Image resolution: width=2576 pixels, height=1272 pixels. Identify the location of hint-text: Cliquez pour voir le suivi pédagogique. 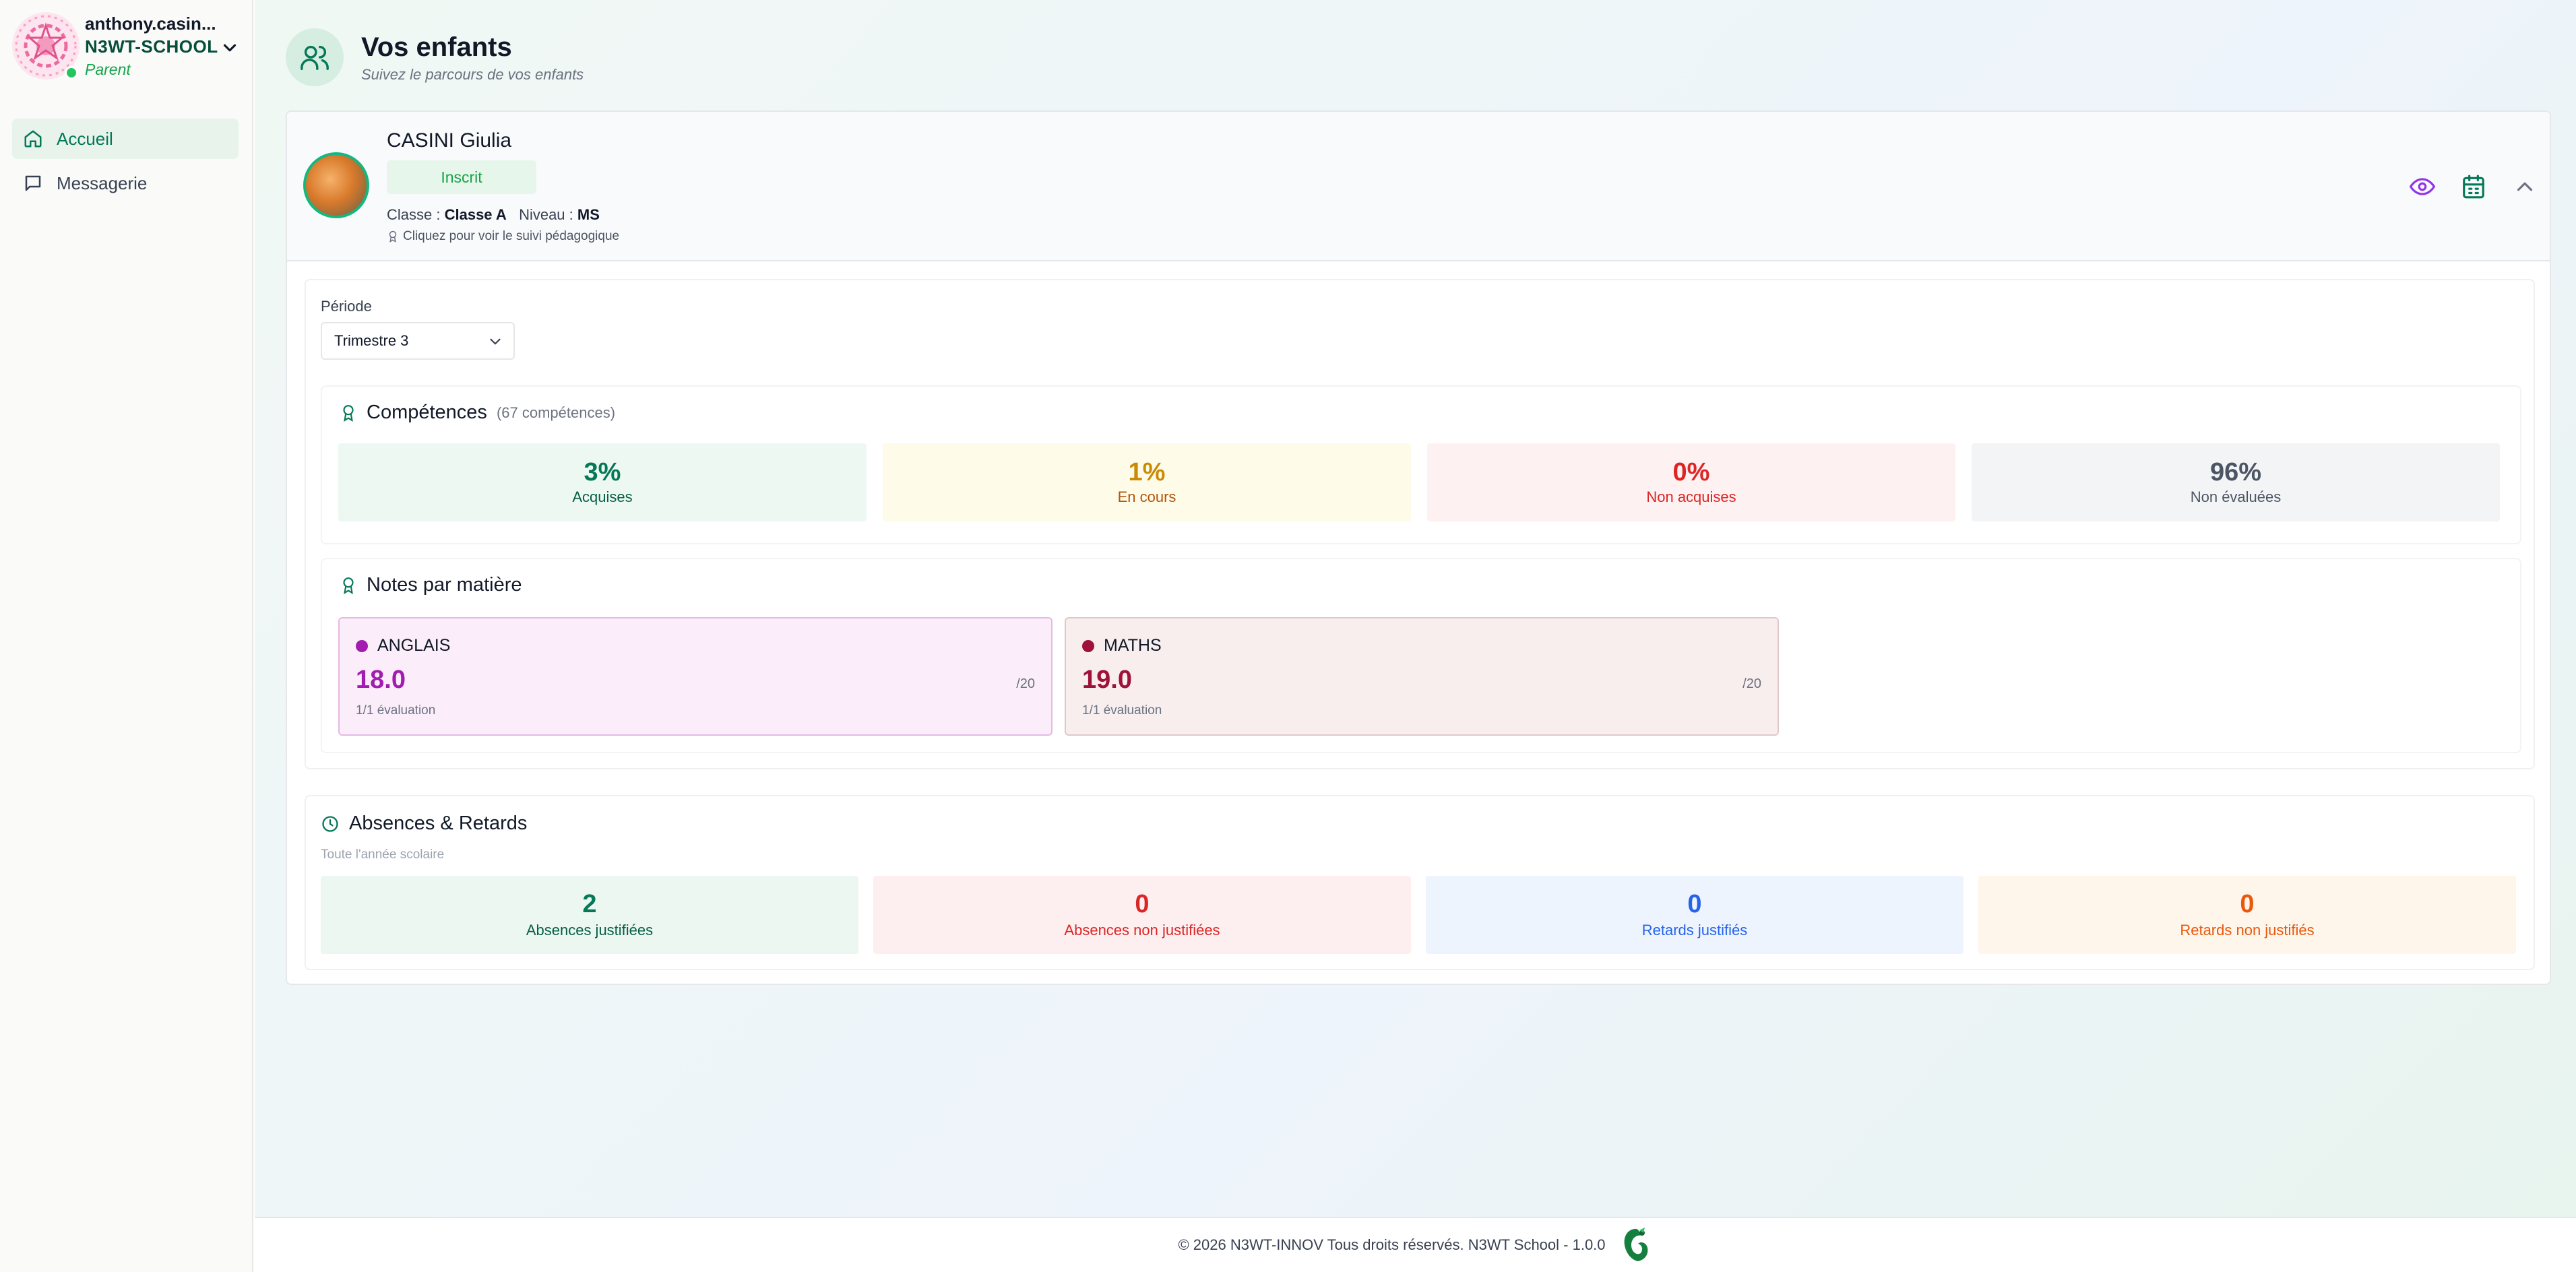
(511, 236).